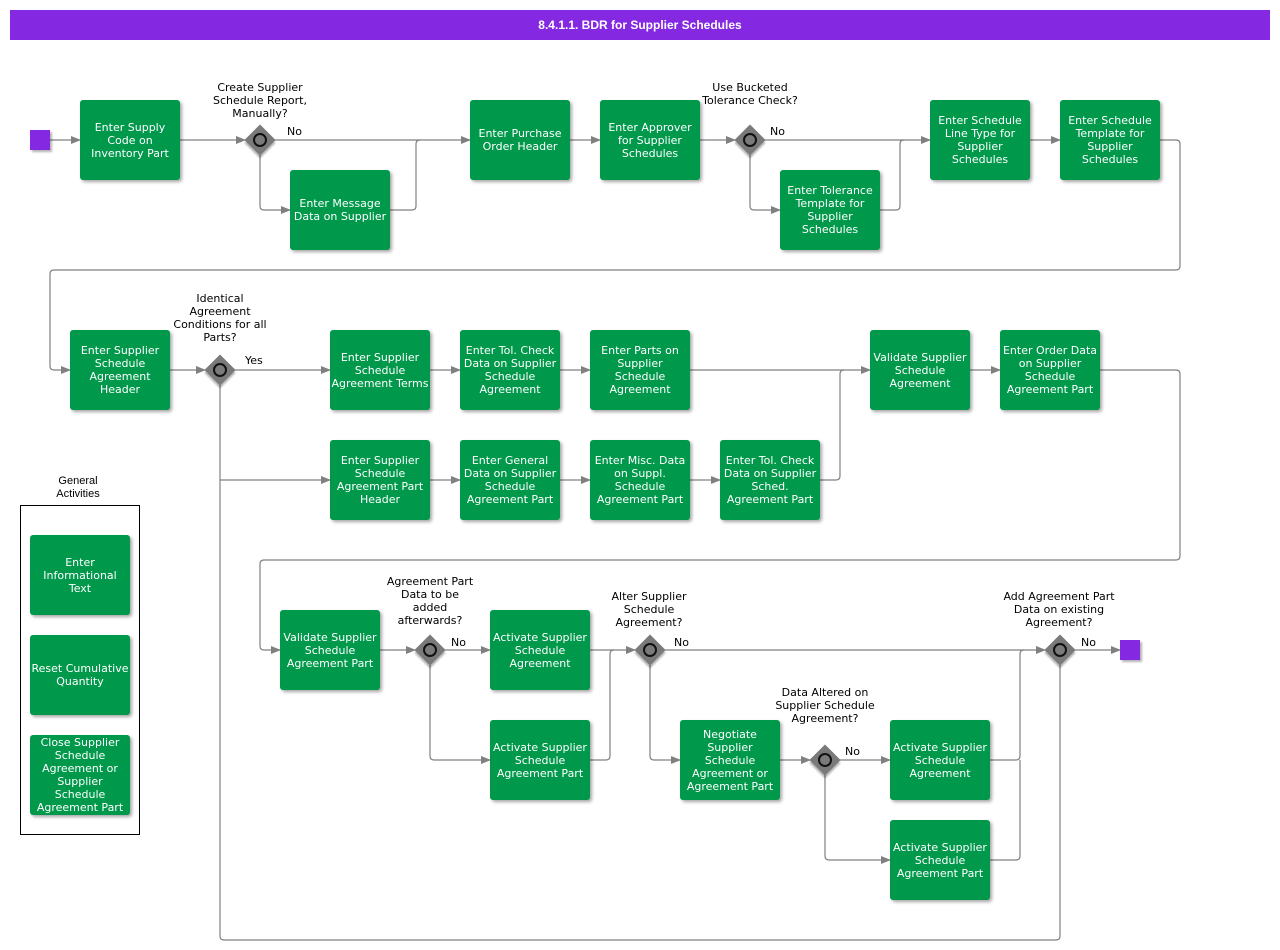 Image resolution: width=1280 pixels, height=950 pixels. I want to click on task-enter-agreement-terms: Enter Supplier Schedule Agreement Terms, so click(380, 370).